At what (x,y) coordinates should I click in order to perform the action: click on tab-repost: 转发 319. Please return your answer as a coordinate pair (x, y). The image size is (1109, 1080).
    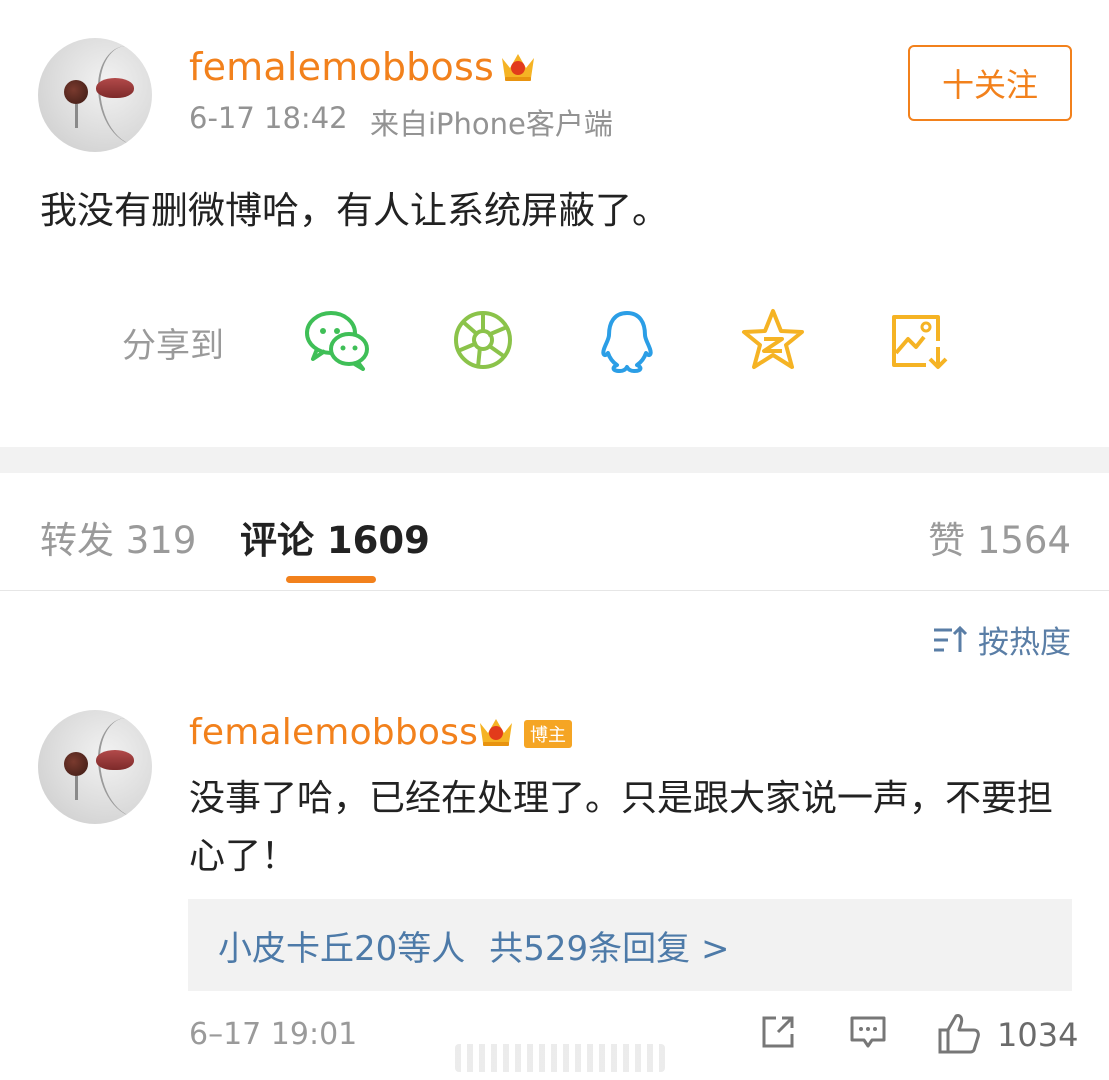
    Looking at the image, I should click on (118, 537).